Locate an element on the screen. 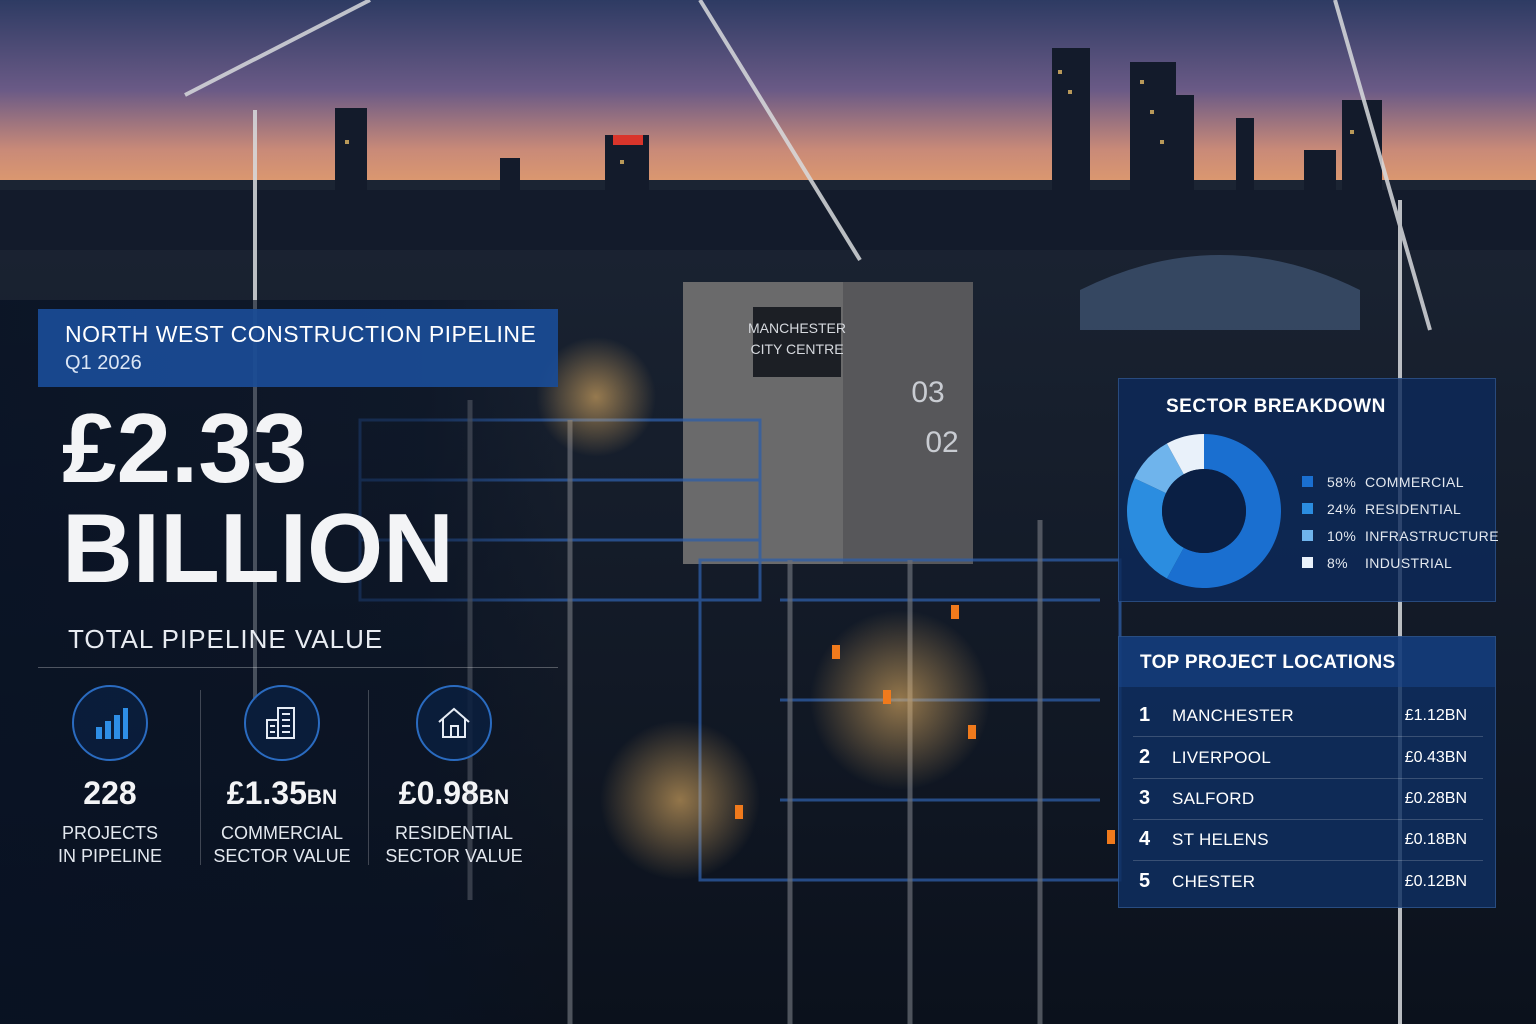 This screenshot has width=1536, height=1024. legend-value: 24% is located at coordinates (1342, 508).